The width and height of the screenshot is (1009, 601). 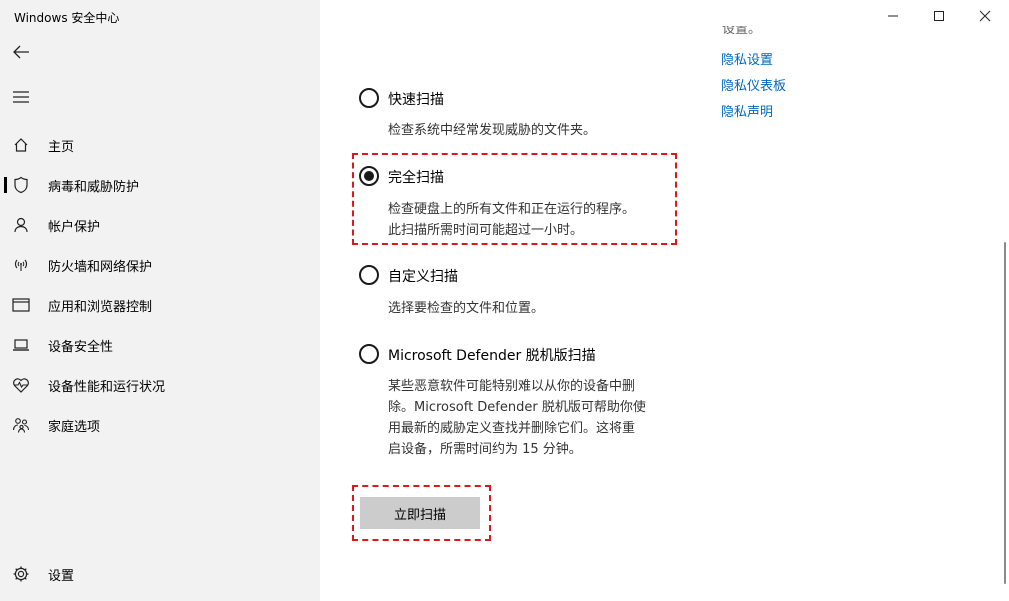 I want to click on sidebar-item-account-protection: 帐户保护, so click(x=160, y=225).